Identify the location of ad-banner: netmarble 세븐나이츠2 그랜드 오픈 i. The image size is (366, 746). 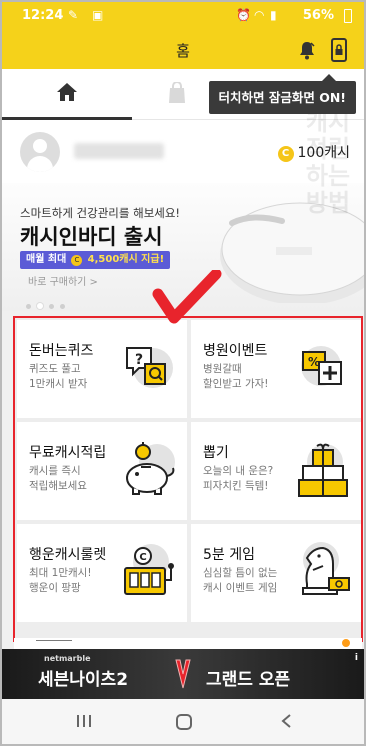
(183, 674).